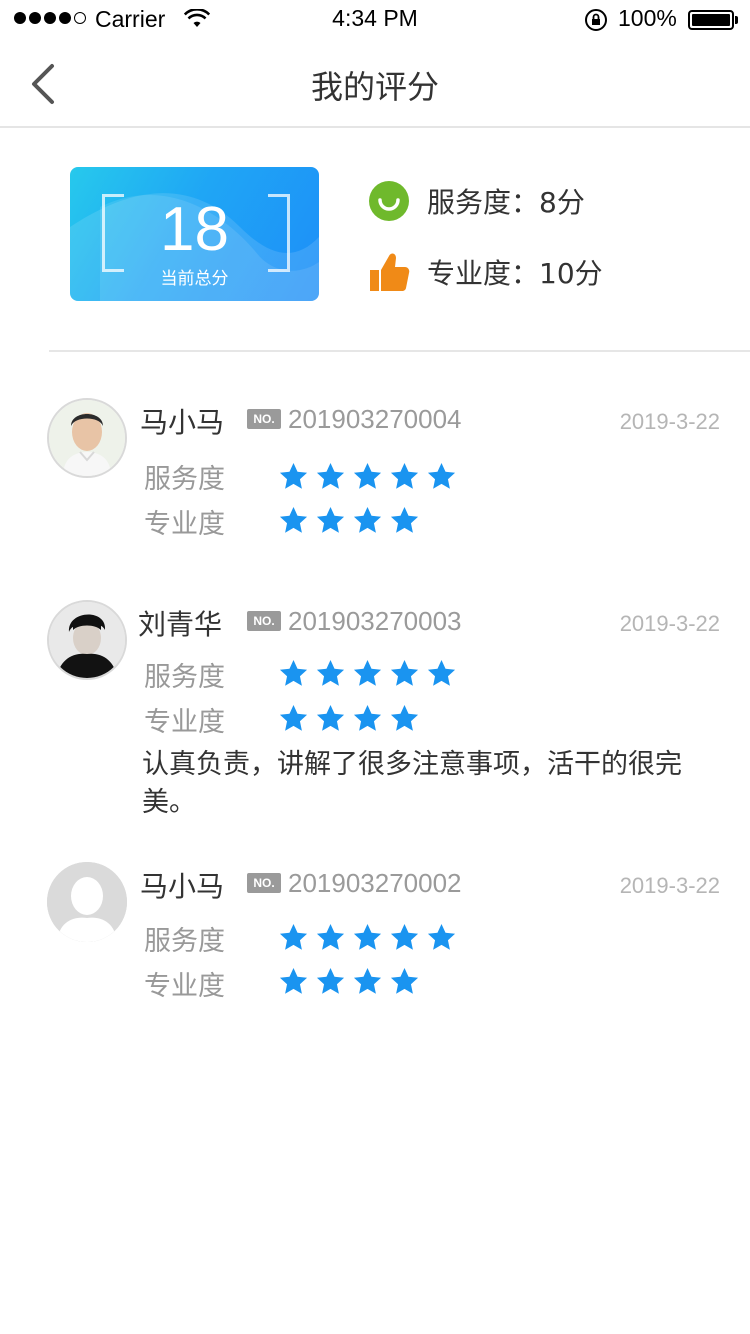 This screenshot has height=1334, width=750. I want to click on battery-percent: 100%, so click(647, 18).